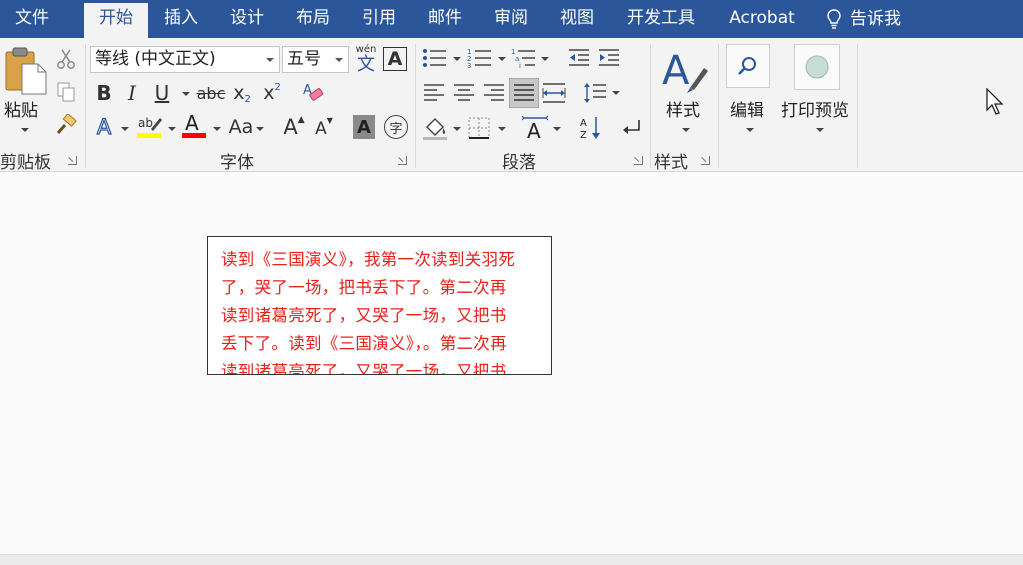 The image size is (1023, 565). I want to click on justify-button, so click(524, 93).